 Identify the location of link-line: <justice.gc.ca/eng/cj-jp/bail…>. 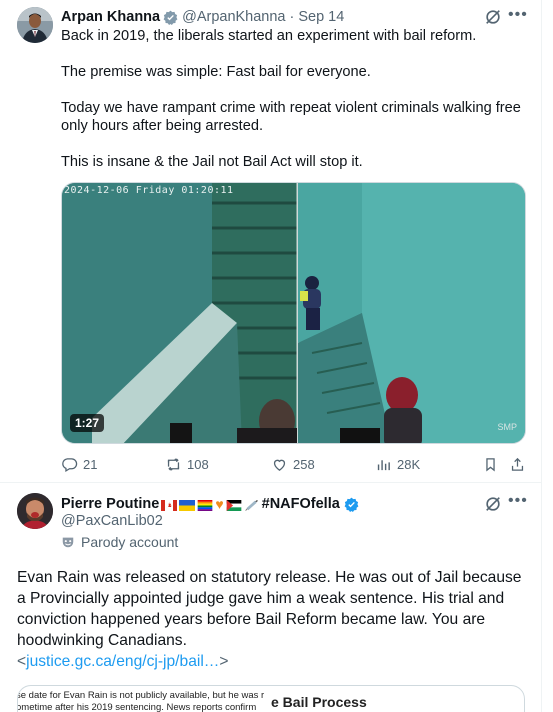
(123, 662).